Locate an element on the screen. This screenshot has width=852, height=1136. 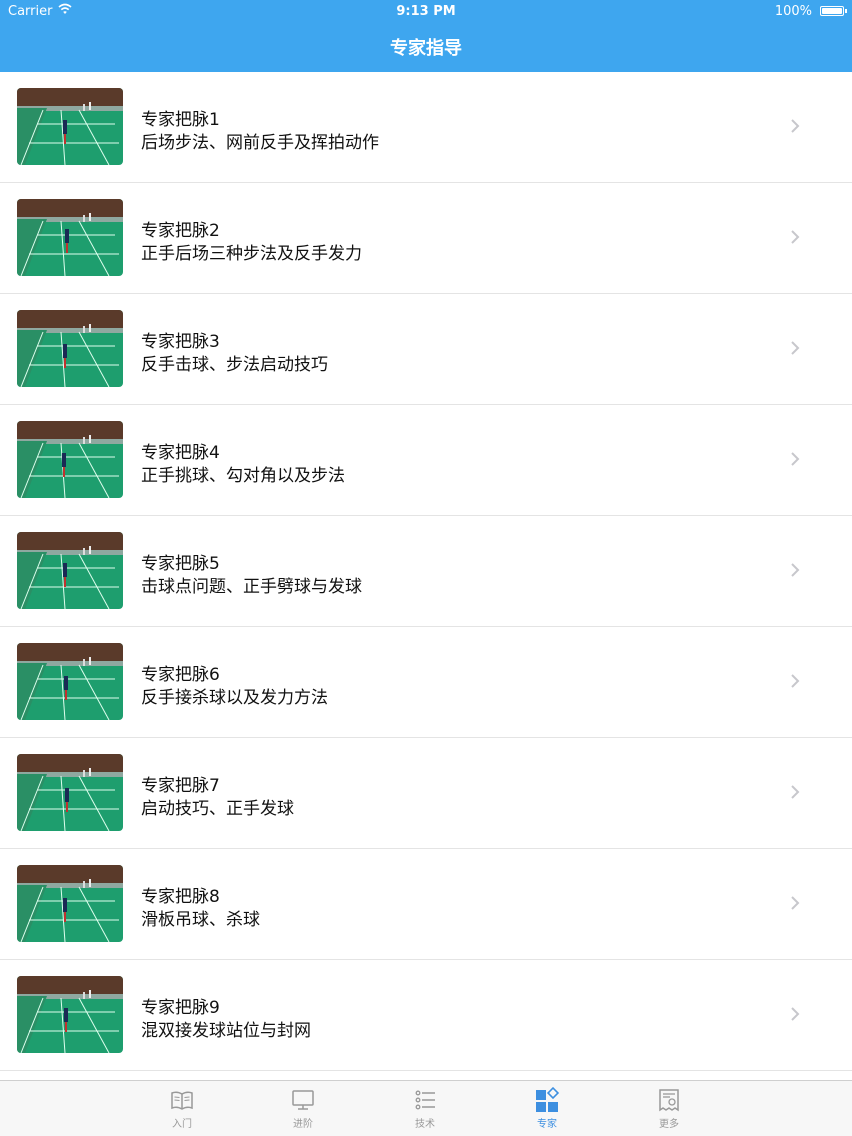
item-subtitle: 正手挑球、勾对角以及步法 is located at coordinates (243, 476).